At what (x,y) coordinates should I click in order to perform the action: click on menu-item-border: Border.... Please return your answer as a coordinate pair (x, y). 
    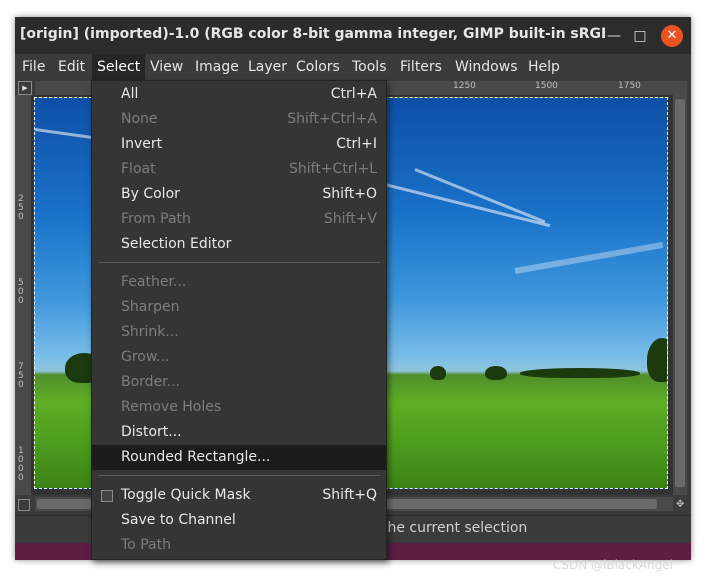
    Looking at the image, I should click on (239, 382).